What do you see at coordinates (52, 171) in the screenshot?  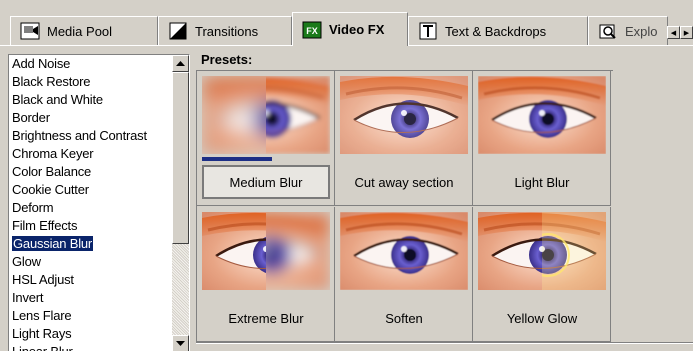 I see `list-item-label: Color Balance` at bounding box center [52, 171].